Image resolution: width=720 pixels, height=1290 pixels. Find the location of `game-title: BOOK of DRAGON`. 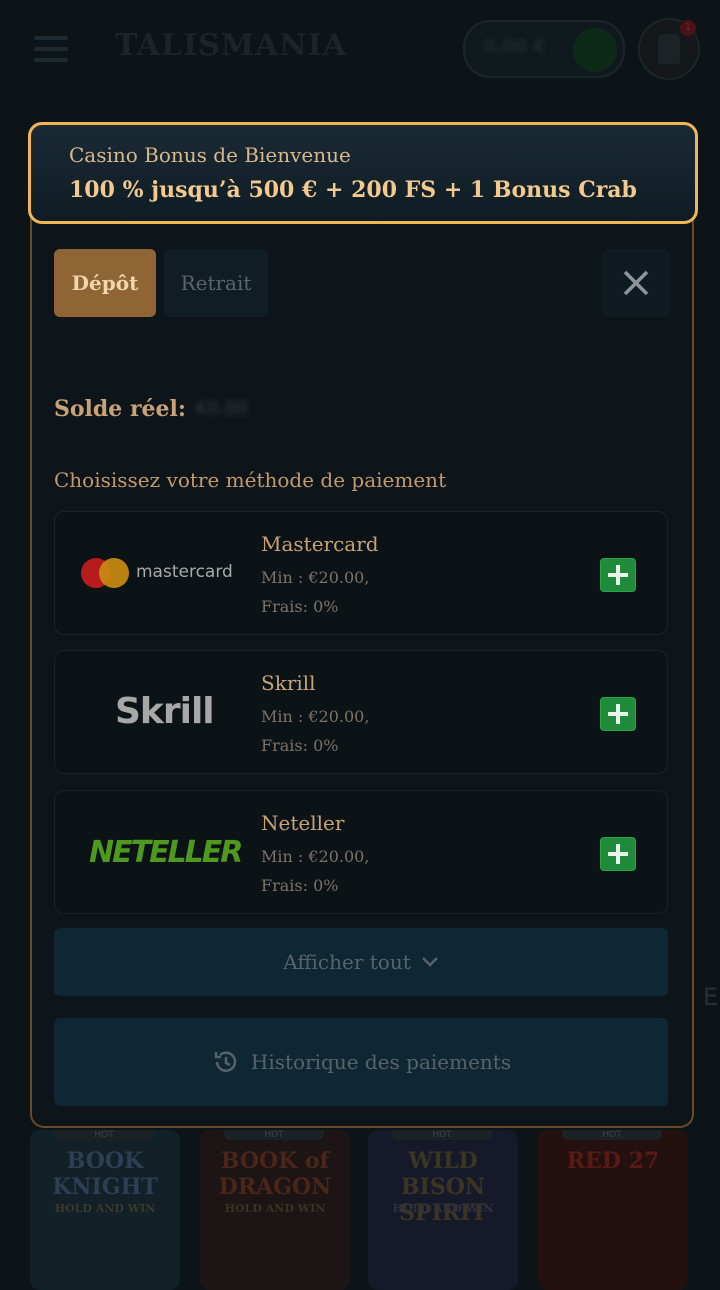

game-title: BOOK of DRAGON is located at coordinates (275, 1174).